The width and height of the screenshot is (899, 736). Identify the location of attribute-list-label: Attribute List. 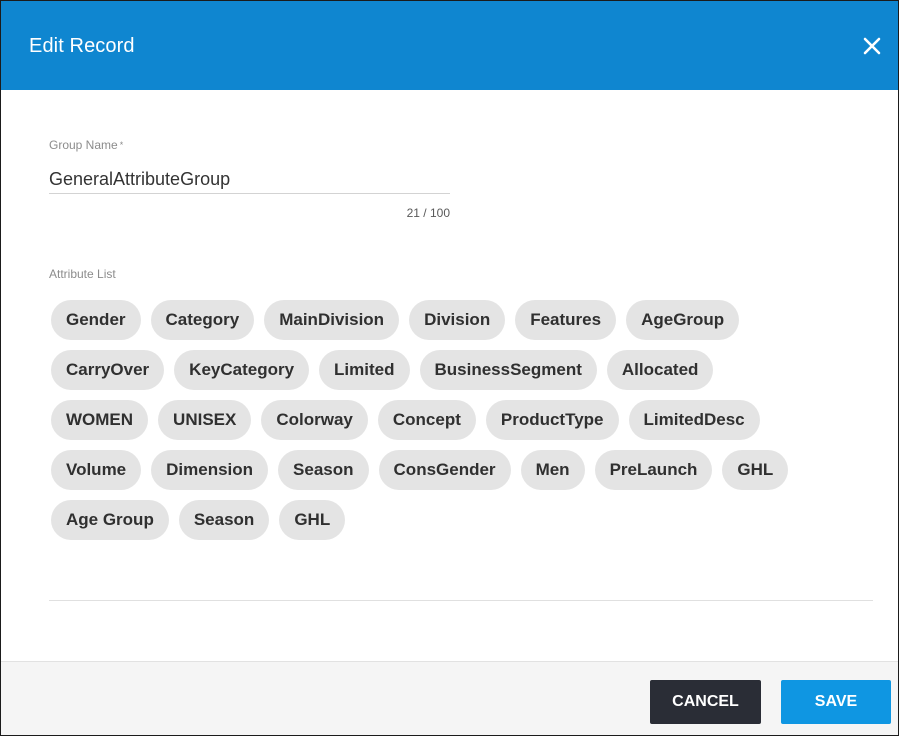
(82, 274).